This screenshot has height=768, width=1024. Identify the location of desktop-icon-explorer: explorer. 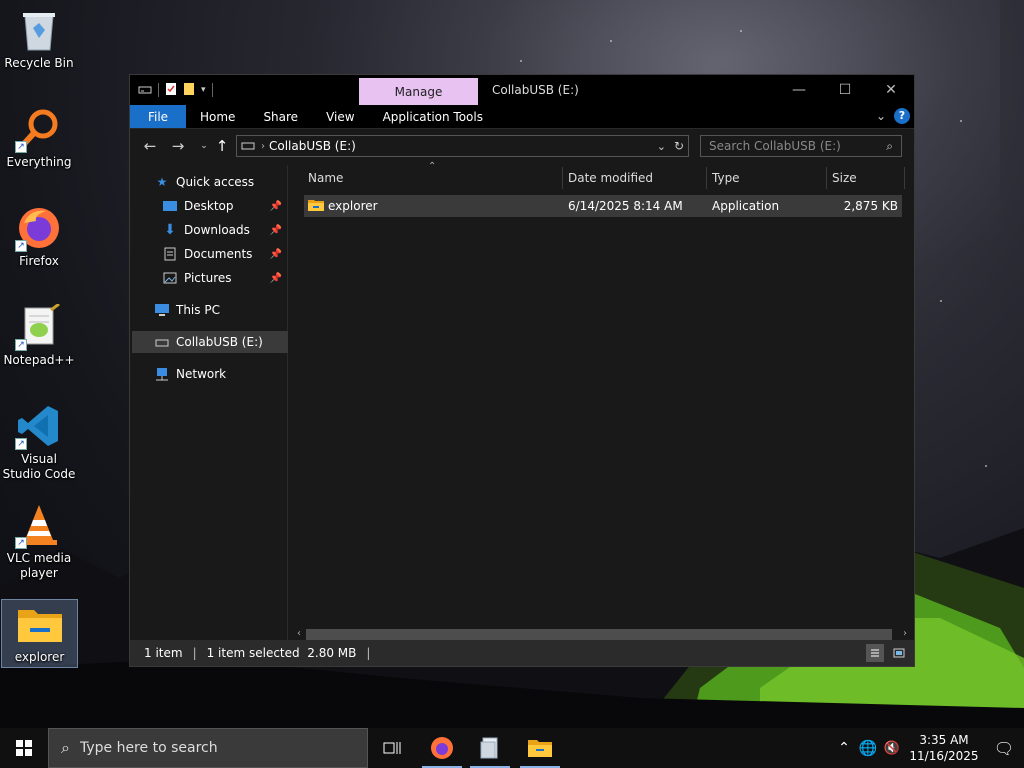
(39, 633).